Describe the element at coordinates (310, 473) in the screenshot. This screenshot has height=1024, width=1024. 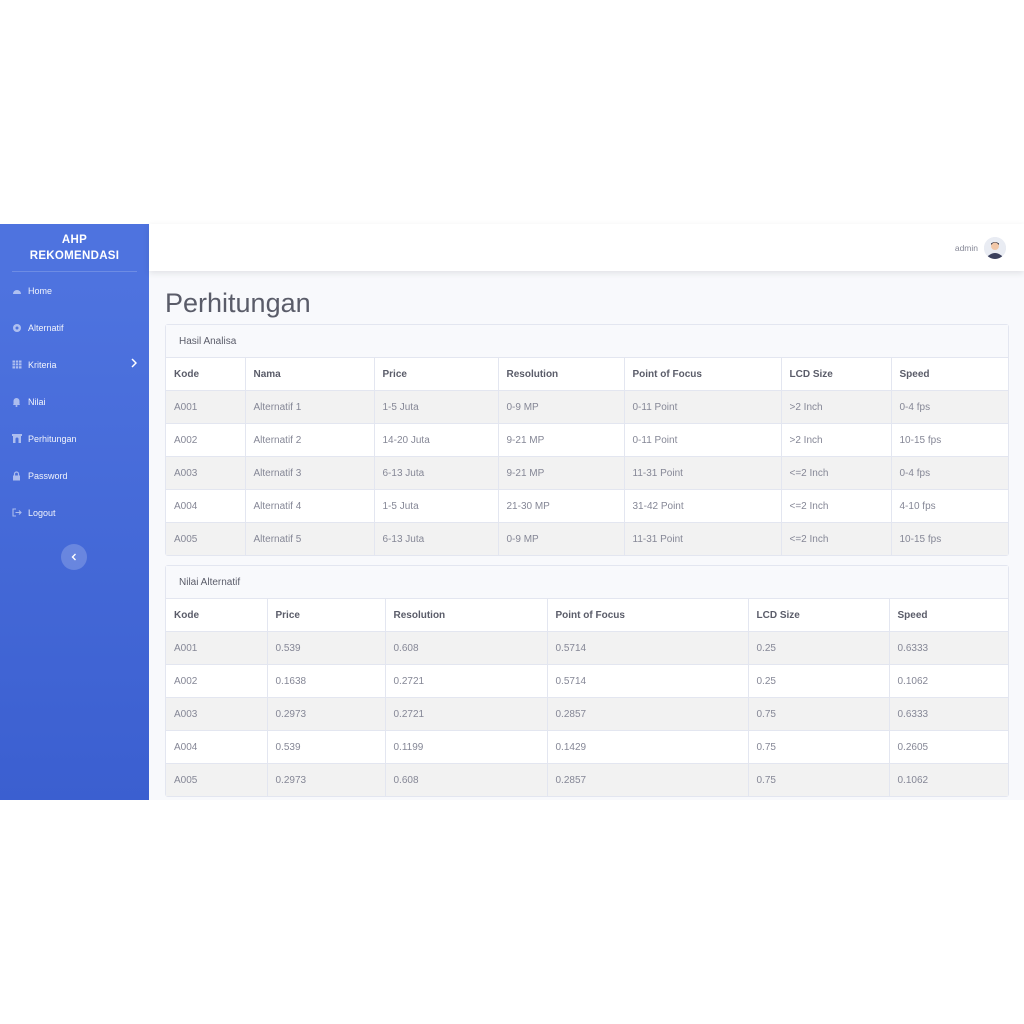
I see `table-cell: Alternatif 3` at that location.